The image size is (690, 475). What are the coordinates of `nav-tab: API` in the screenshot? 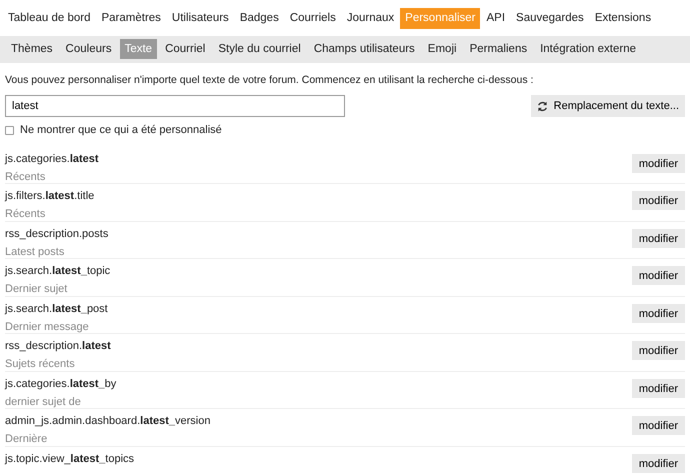 It's located at (495, 18).